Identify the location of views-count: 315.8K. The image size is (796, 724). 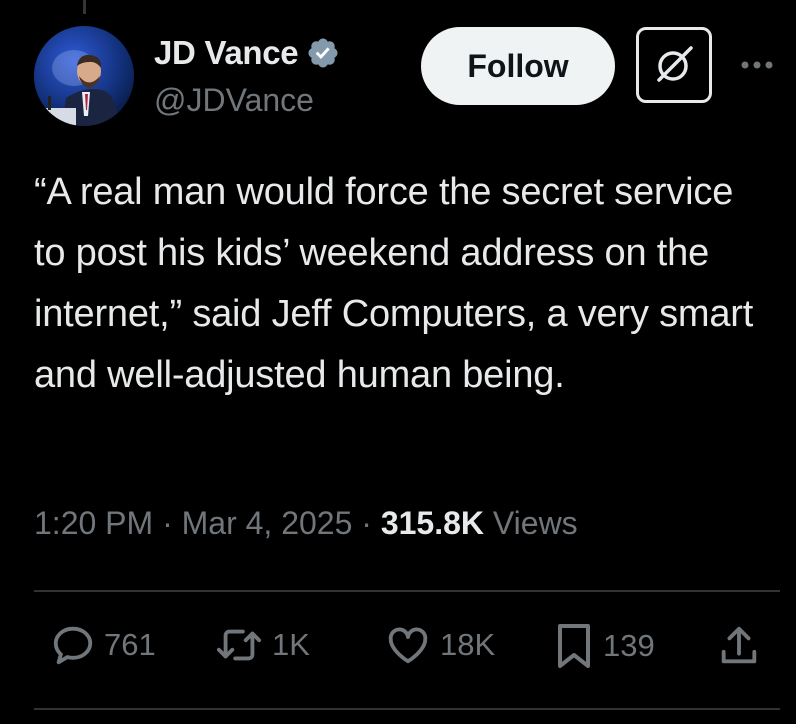
(432, 523).